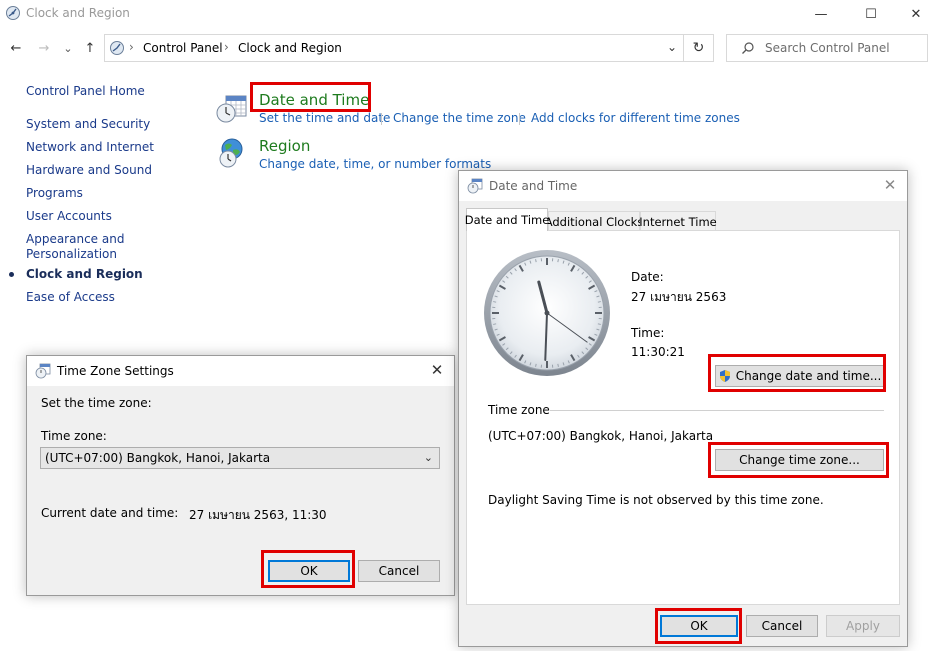 This screenshot has height=651, width=936. Describe the element at coordinates (231, 153) in the screenshot. I see `region-globe-icon` at that location.